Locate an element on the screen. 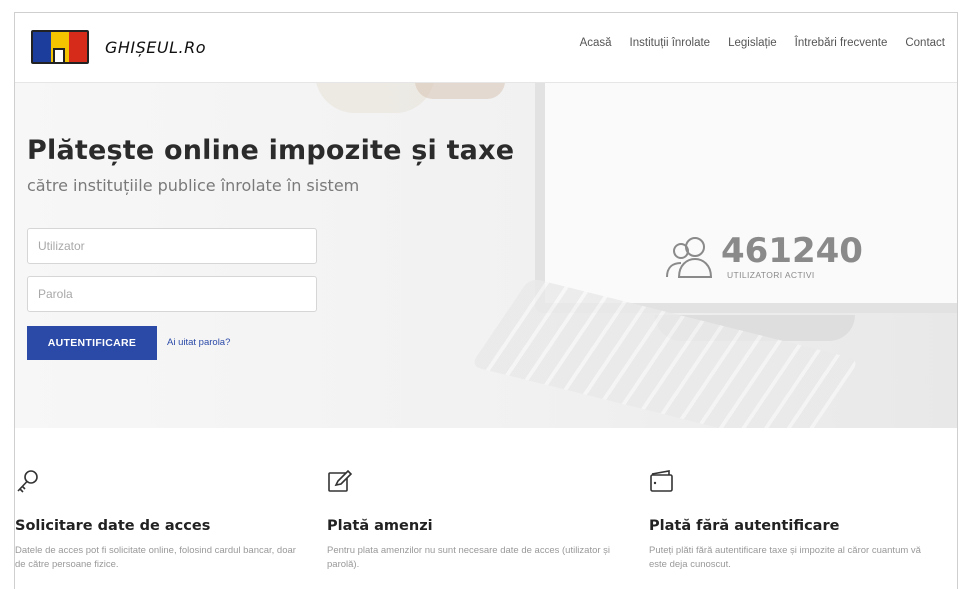 The height and width of the screenshot is (589, 962). forgot-password-link: Ai uitat parola? is located at coordinates (198, 342).